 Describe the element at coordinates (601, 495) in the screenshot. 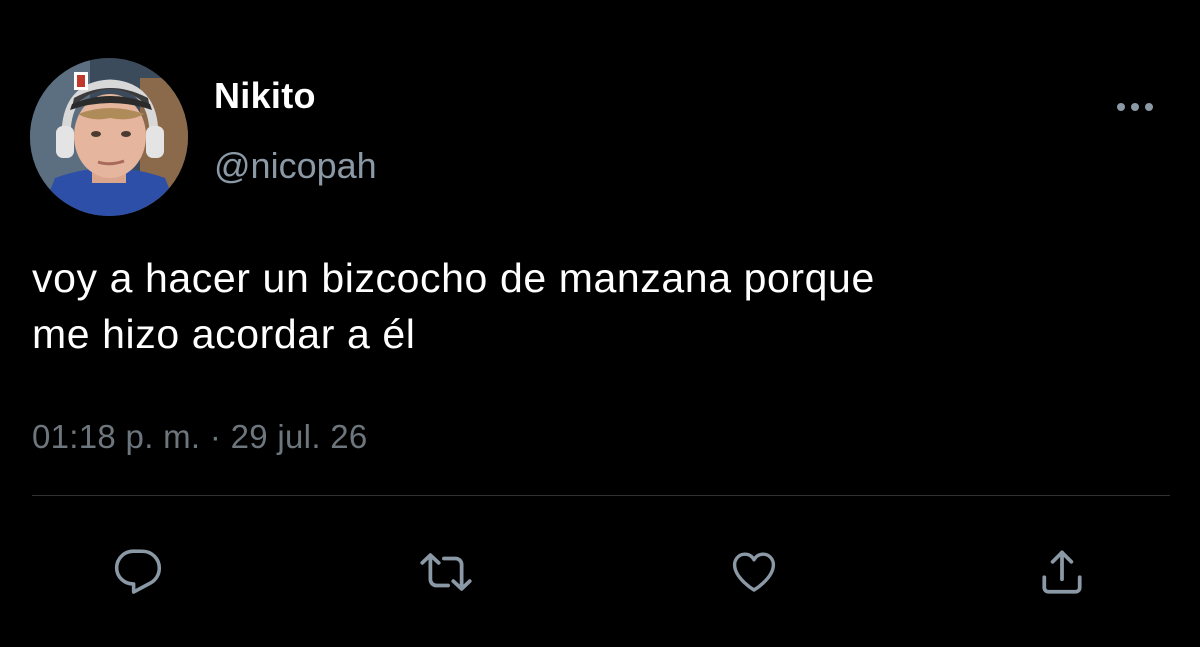

I see `divider` at that location.